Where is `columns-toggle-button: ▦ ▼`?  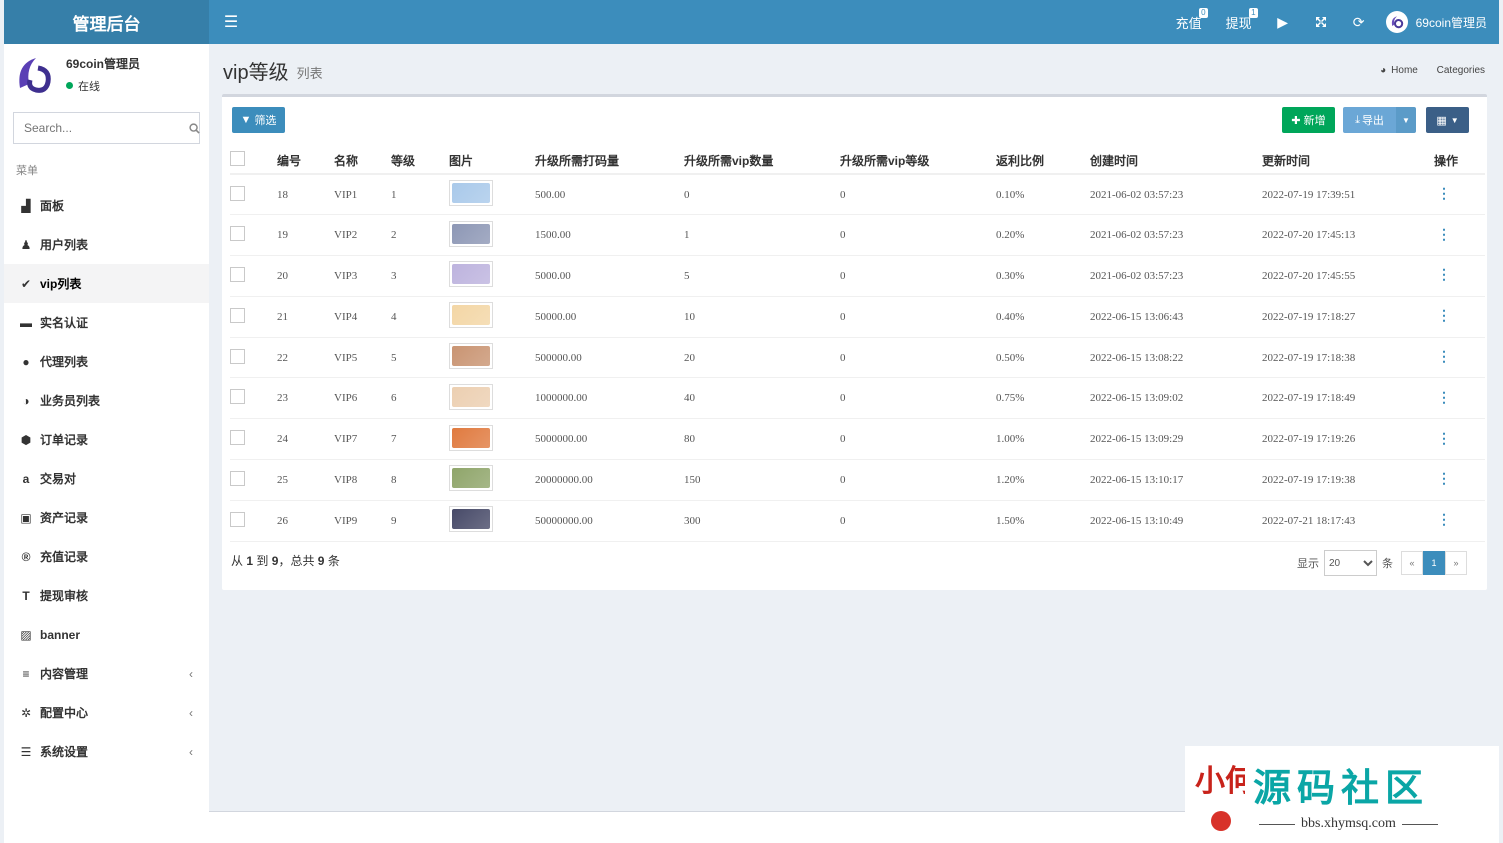 columns-toggle-button: ▦ ▼ is located at coordinates (1447, 120).